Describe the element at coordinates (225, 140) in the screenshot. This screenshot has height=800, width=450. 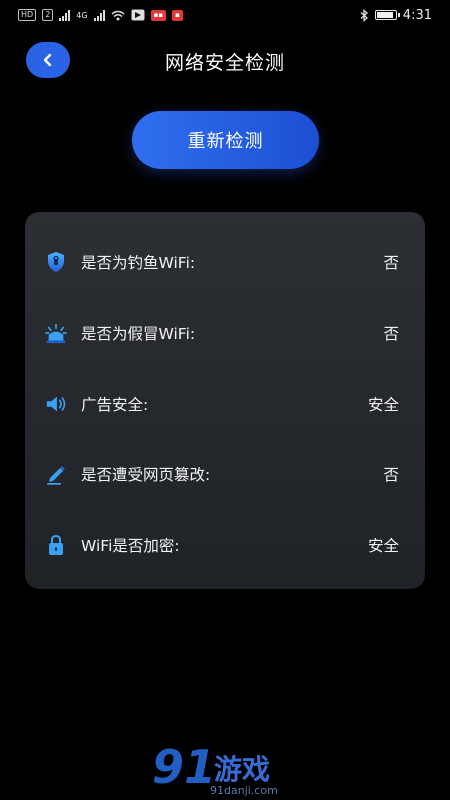
I see `recheck-button: 重新检测` at that location.